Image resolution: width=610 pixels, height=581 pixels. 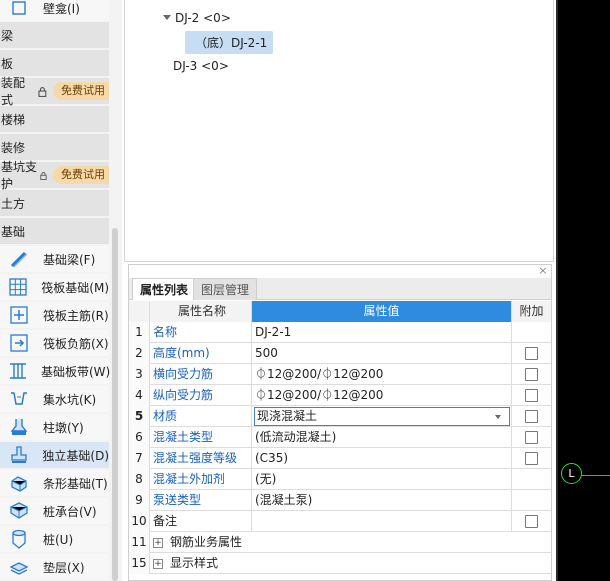 I want to click on property-row: 5 材质 现浇混凝土, so click(x=340, y=416).